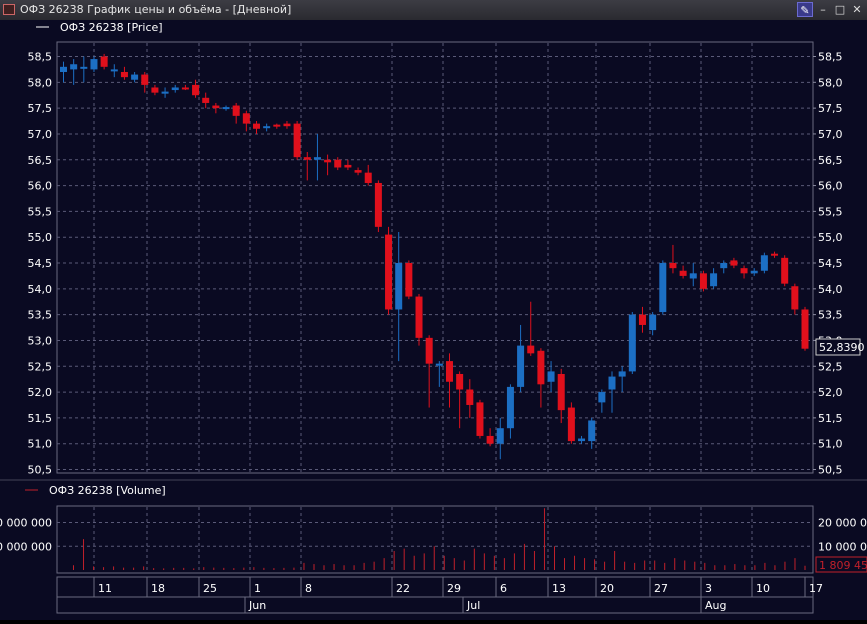 This screenshot has width=867, height=624. I want to click on day-label: 1, so click(257, 588).